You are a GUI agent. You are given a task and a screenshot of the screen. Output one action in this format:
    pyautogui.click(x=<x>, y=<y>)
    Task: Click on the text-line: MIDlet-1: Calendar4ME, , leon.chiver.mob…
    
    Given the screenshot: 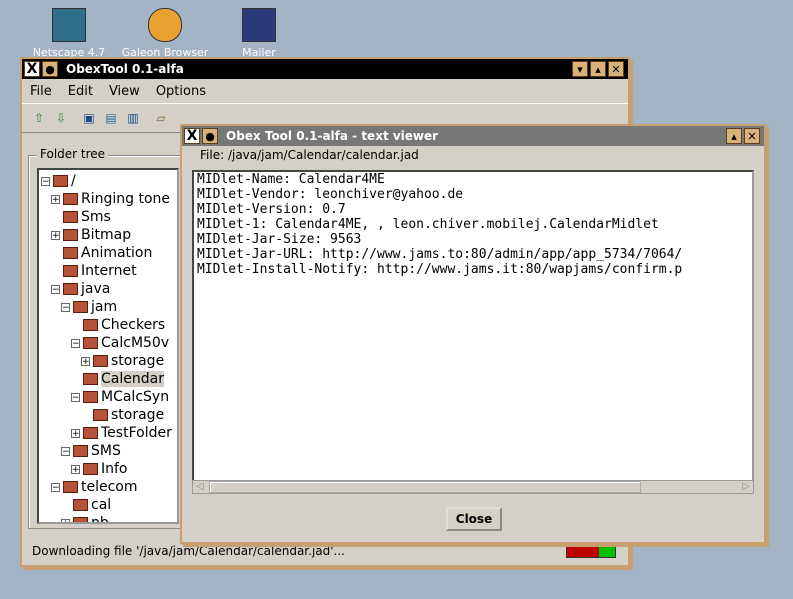 What is the action you would take?
    pyautogui.click(x=428, y=224)
    